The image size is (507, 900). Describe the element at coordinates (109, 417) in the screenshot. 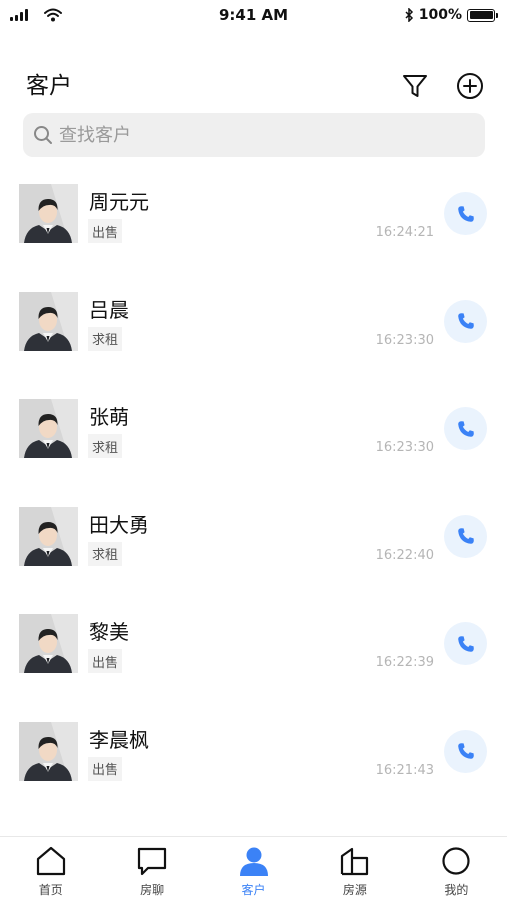

I see `customer-name: 张萌` at that location.